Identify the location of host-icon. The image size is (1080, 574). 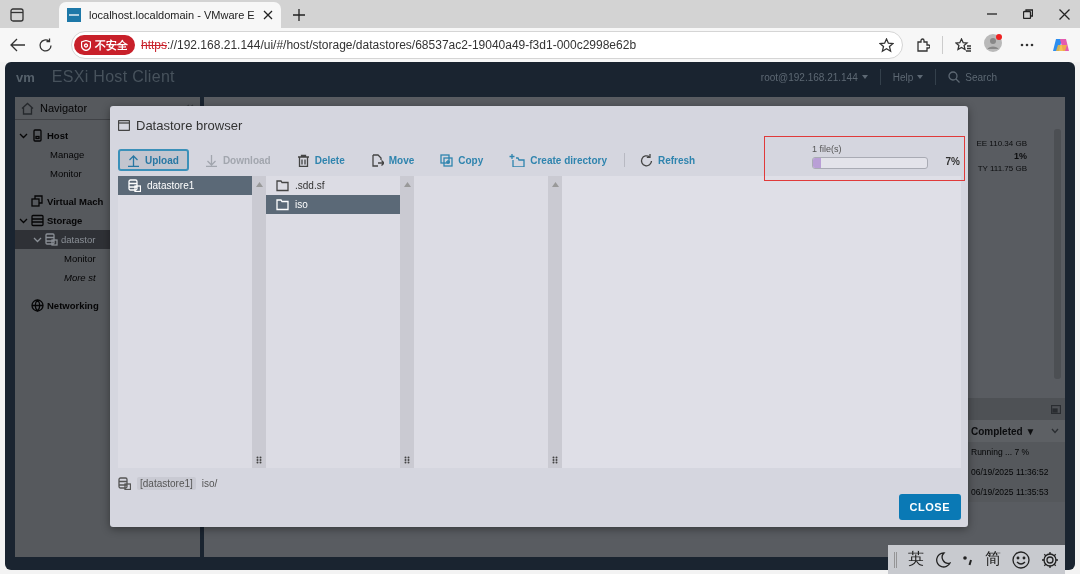
(37, 135).